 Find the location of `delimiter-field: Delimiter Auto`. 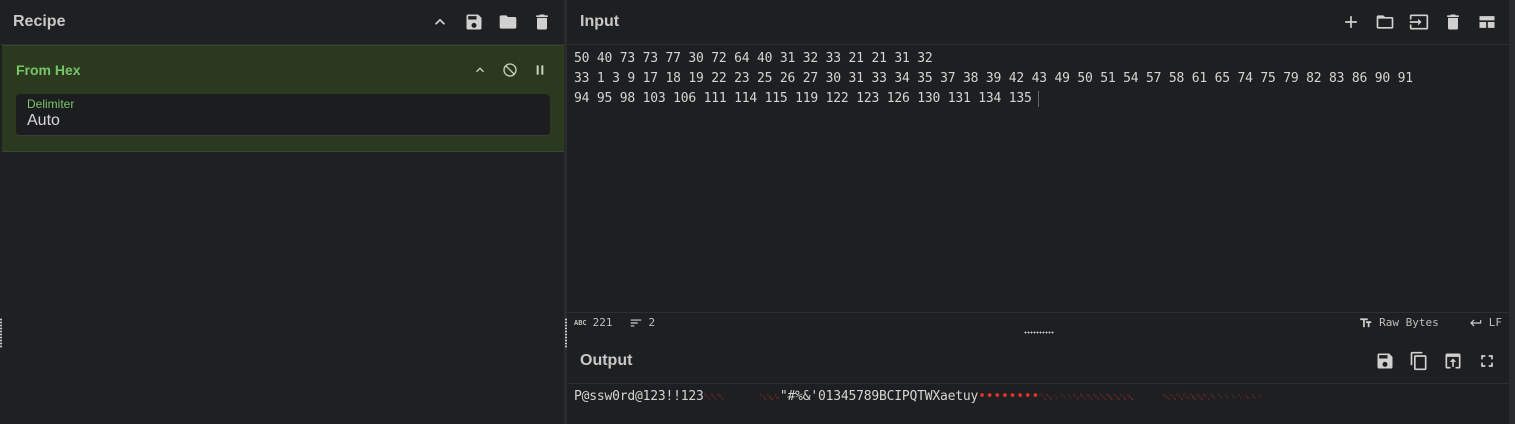

delimiter-field: Delimiter Auto is located at coordinates (283, 115).